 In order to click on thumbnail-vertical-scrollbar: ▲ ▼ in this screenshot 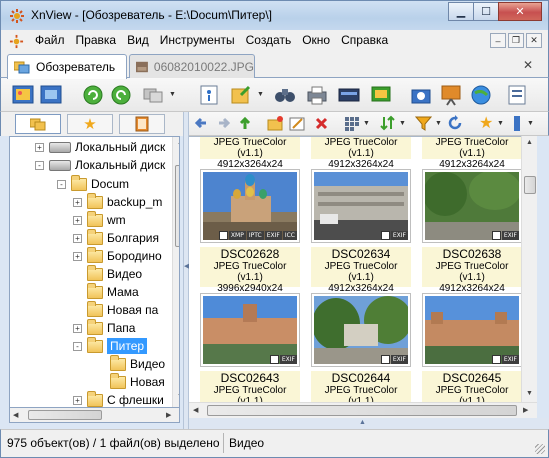, I will do `click(529, 269)`.